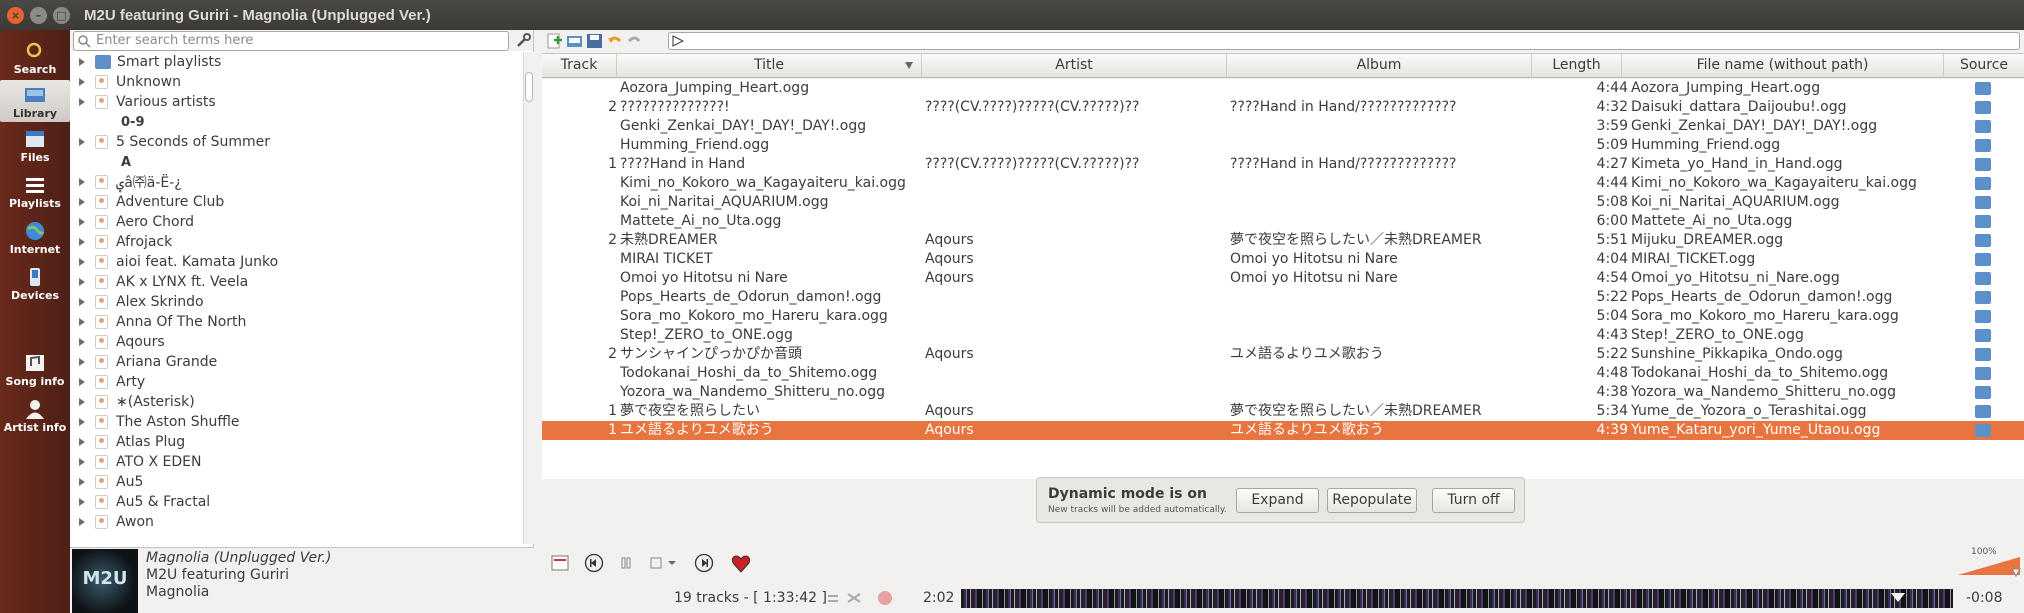  What do you see at coordinates (1457, 598) in the screenshot?
I see `moodbar-seek-slider` at bounding box center [1457, 598].